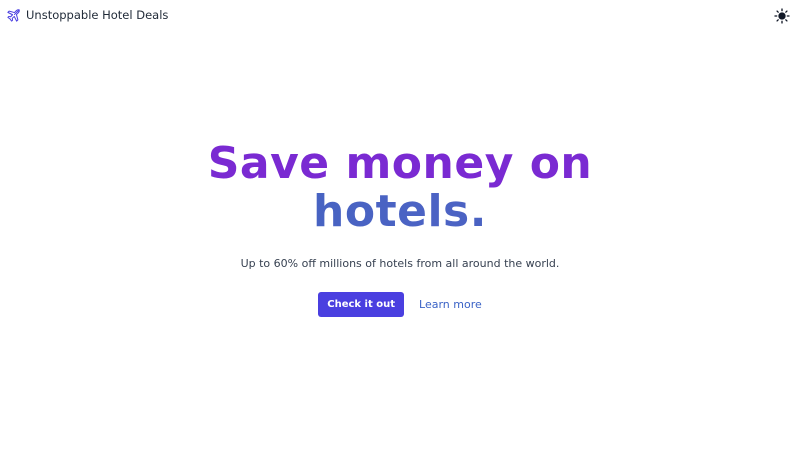 This screenshot has width=800, height=450. I want to click on sun-icon, so click(782, 16).